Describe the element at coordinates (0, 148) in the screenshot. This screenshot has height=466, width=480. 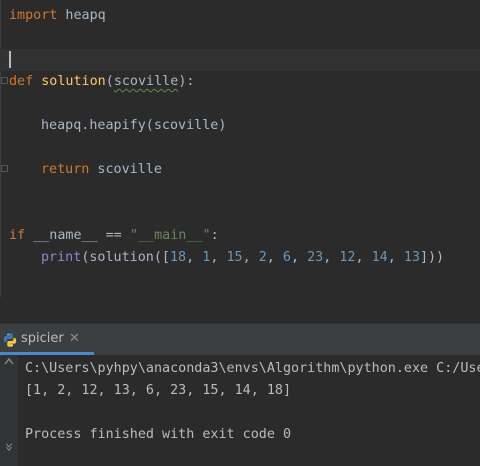
I see `editor-gutter` at that location.